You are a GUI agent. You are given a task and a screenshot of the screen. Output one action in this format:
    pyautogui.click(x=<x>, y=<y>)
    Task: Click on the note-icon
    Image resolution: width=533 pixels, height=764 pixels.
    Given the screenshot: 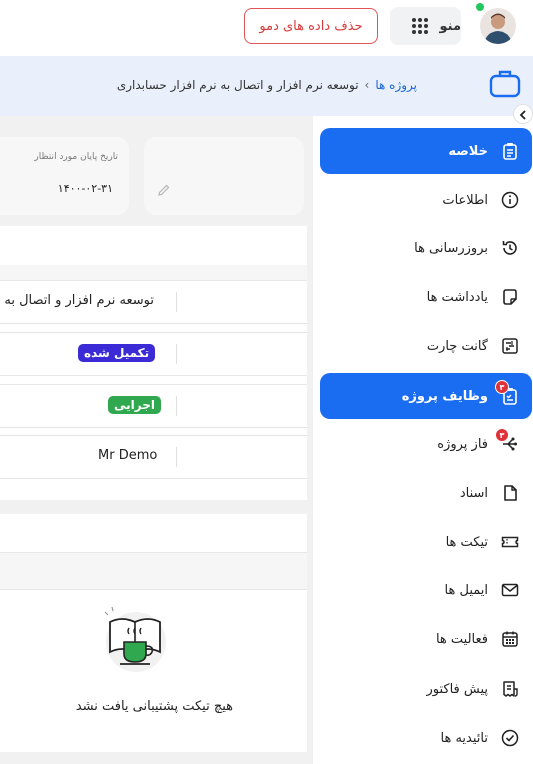 What is the action you would take?
    pyautogui.click(x=510, y=297)
    